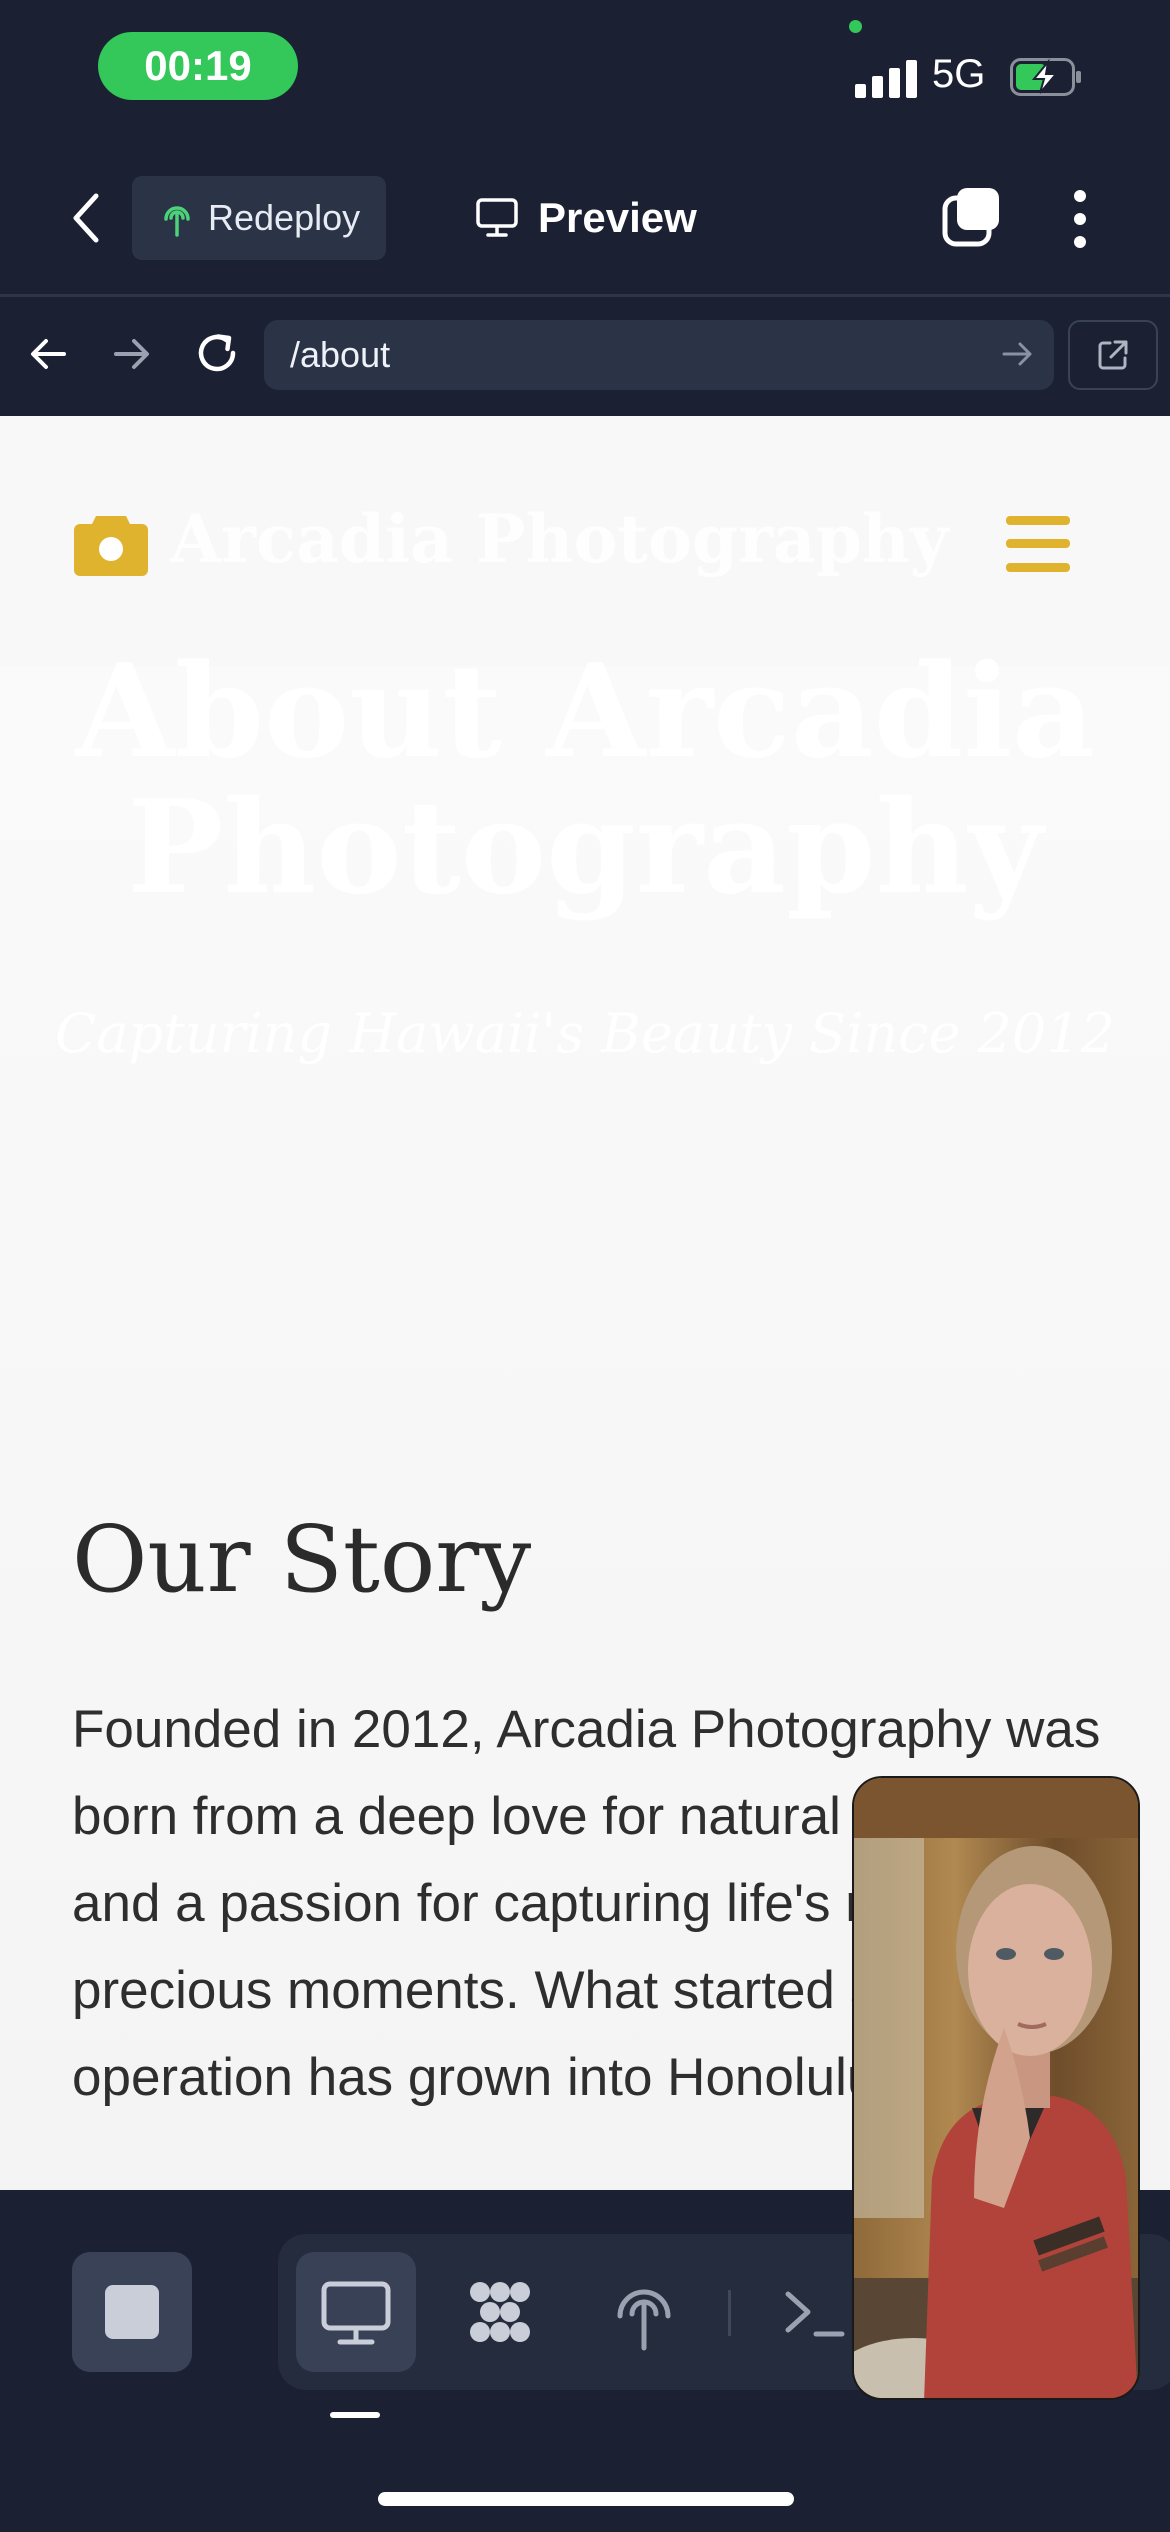 The image size is (1170, 2532). What do you see at coordinates (1080, 219) in the screenshot?
I see `more-options-icon` at bounding box center [1080, 219].